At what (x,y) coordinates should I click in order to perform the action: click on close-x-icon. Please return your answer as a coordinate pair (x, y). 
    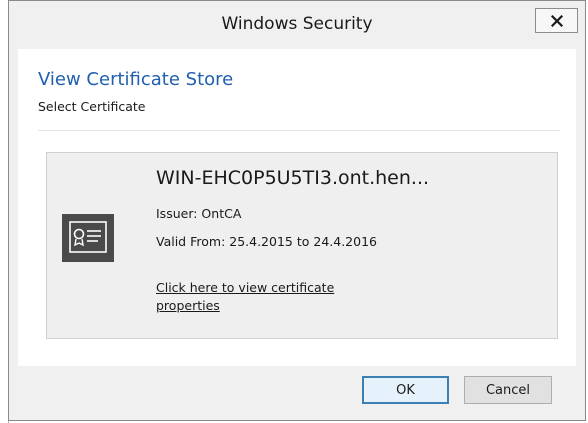
    Looking at the image, I should click on (556, 20).